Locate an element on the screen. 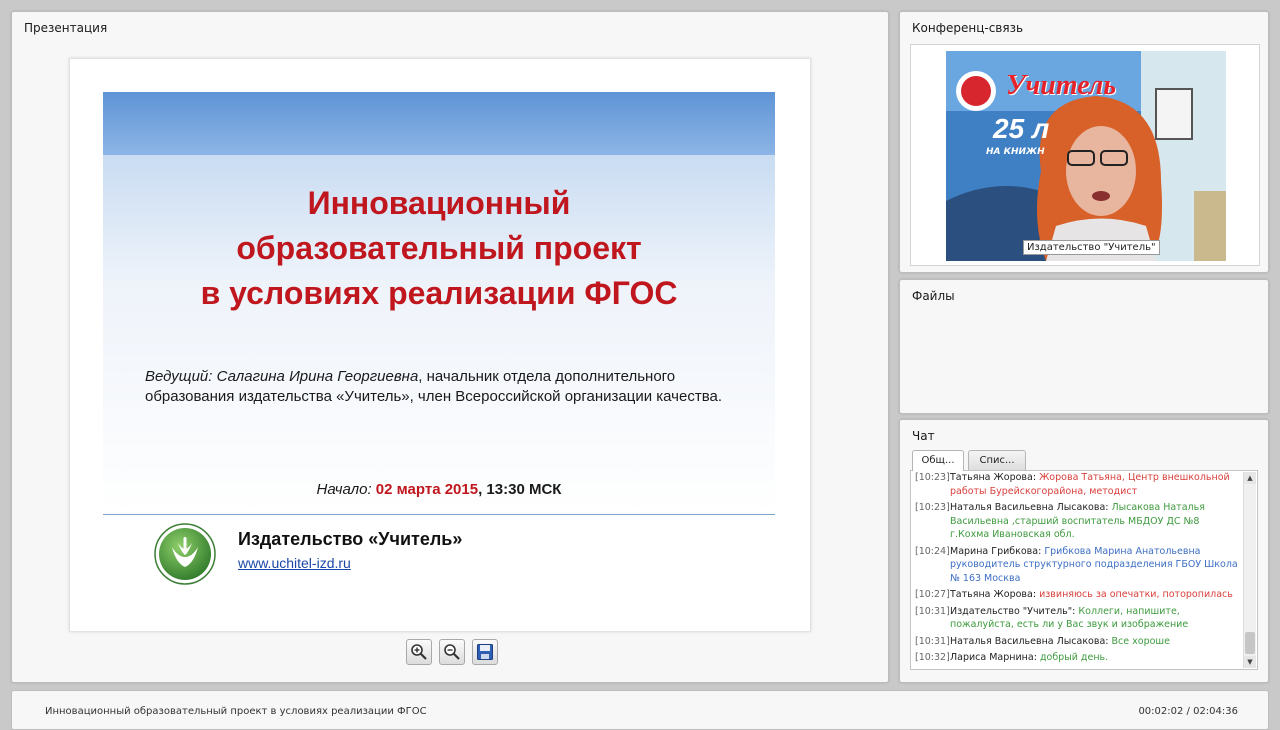 Image resolution: width=1280 pixels, height=730 pixels. files-panel: Файлы is located at coordinates (1084, 346).